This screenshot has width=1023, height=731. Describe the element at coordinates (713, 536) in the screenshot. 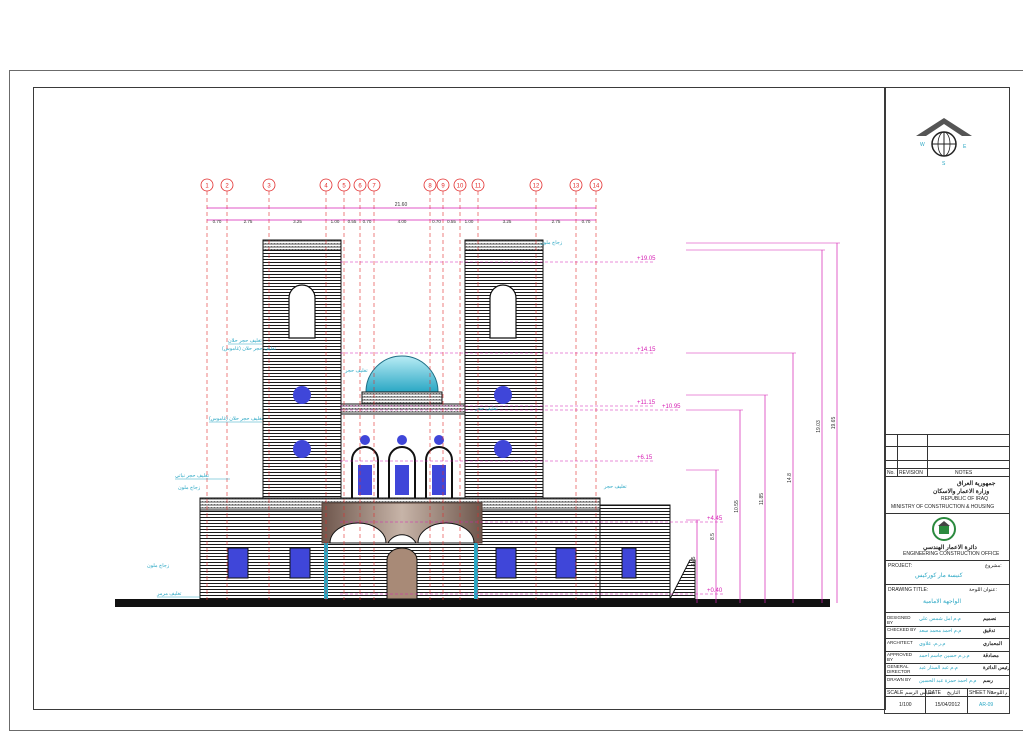

I see `vertical-dim-text-6: 8.5` at that location.